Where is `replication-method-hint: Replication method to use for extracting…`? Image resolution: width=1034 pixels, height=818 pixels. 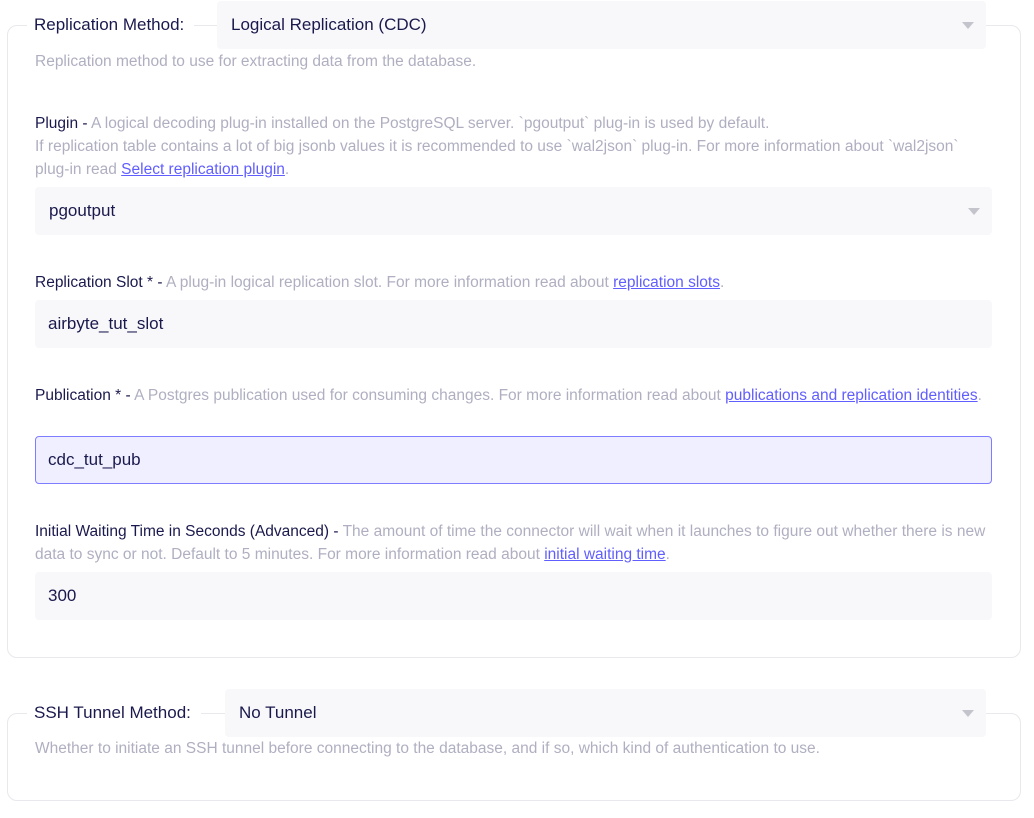 replication-method-hint: Replication method to use for extracting… is located at coordinates (256, 61).